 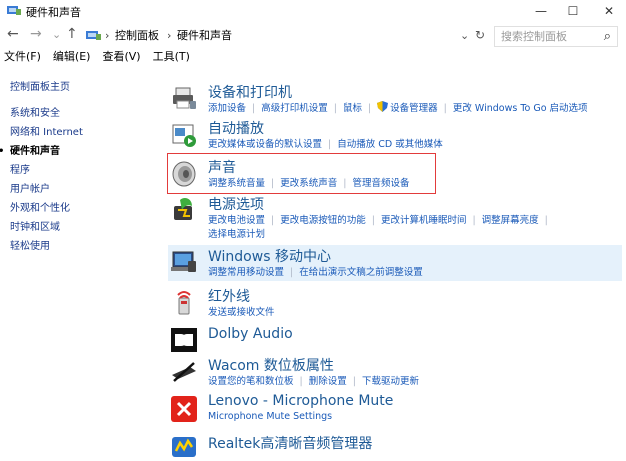 I want to click on search-icon: ⌕, so click(x=607, y=36).